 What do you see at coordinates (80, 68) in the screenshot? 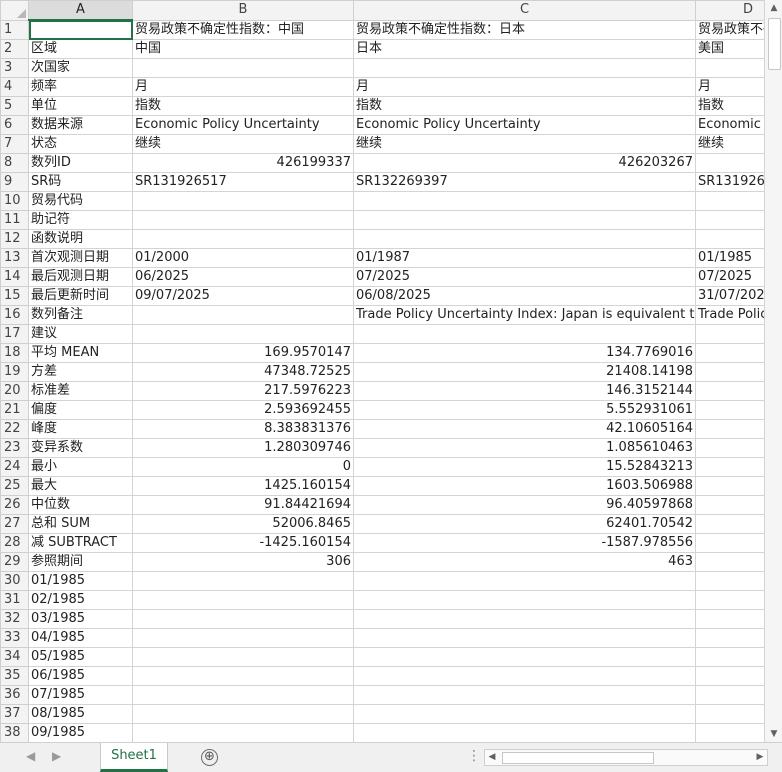
I see `cell-a: 次国家` at bounding box center [80, 68].